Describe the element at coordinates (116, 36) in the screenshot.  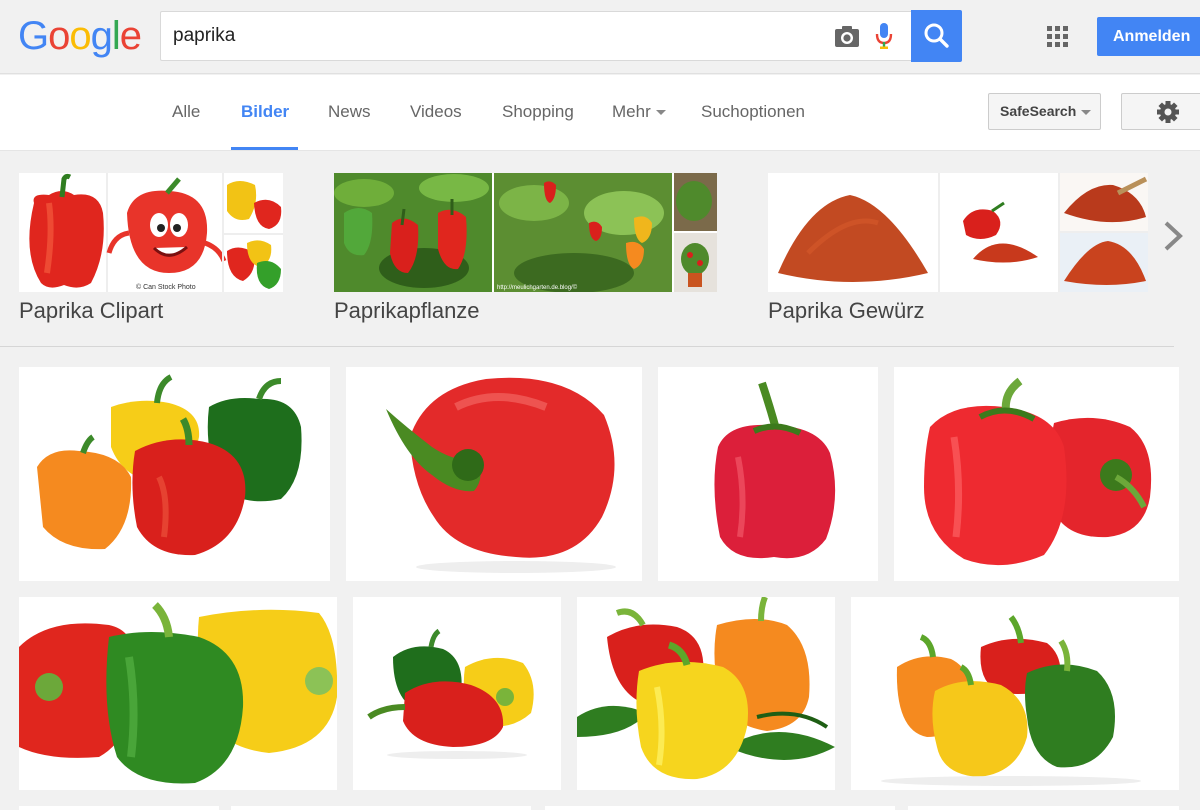
I see `logo-letter: l` at that location.